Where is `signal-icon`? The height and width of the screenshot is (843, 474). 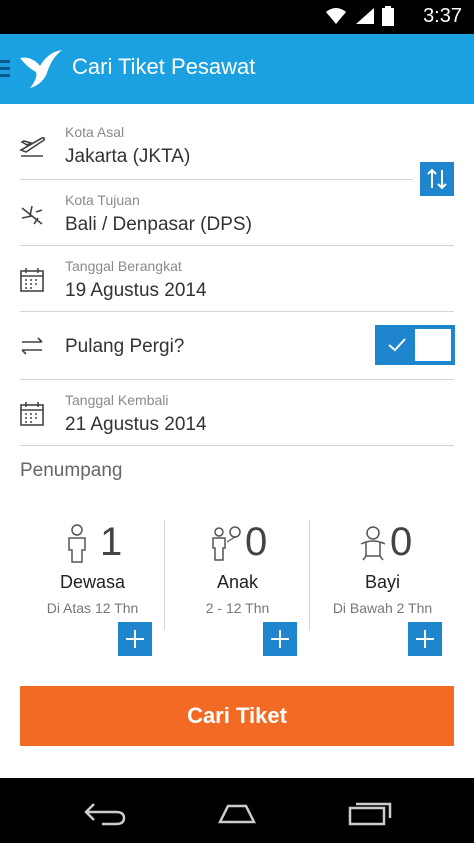 signal-icon is located at coordinates (365, 16).